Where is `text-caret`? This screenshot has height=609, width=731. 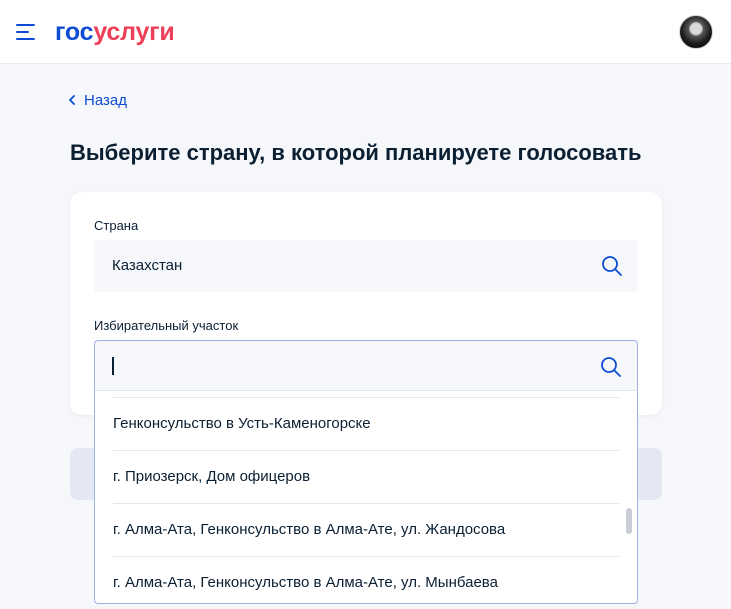
text-caret is located at coordinates (113, 366).